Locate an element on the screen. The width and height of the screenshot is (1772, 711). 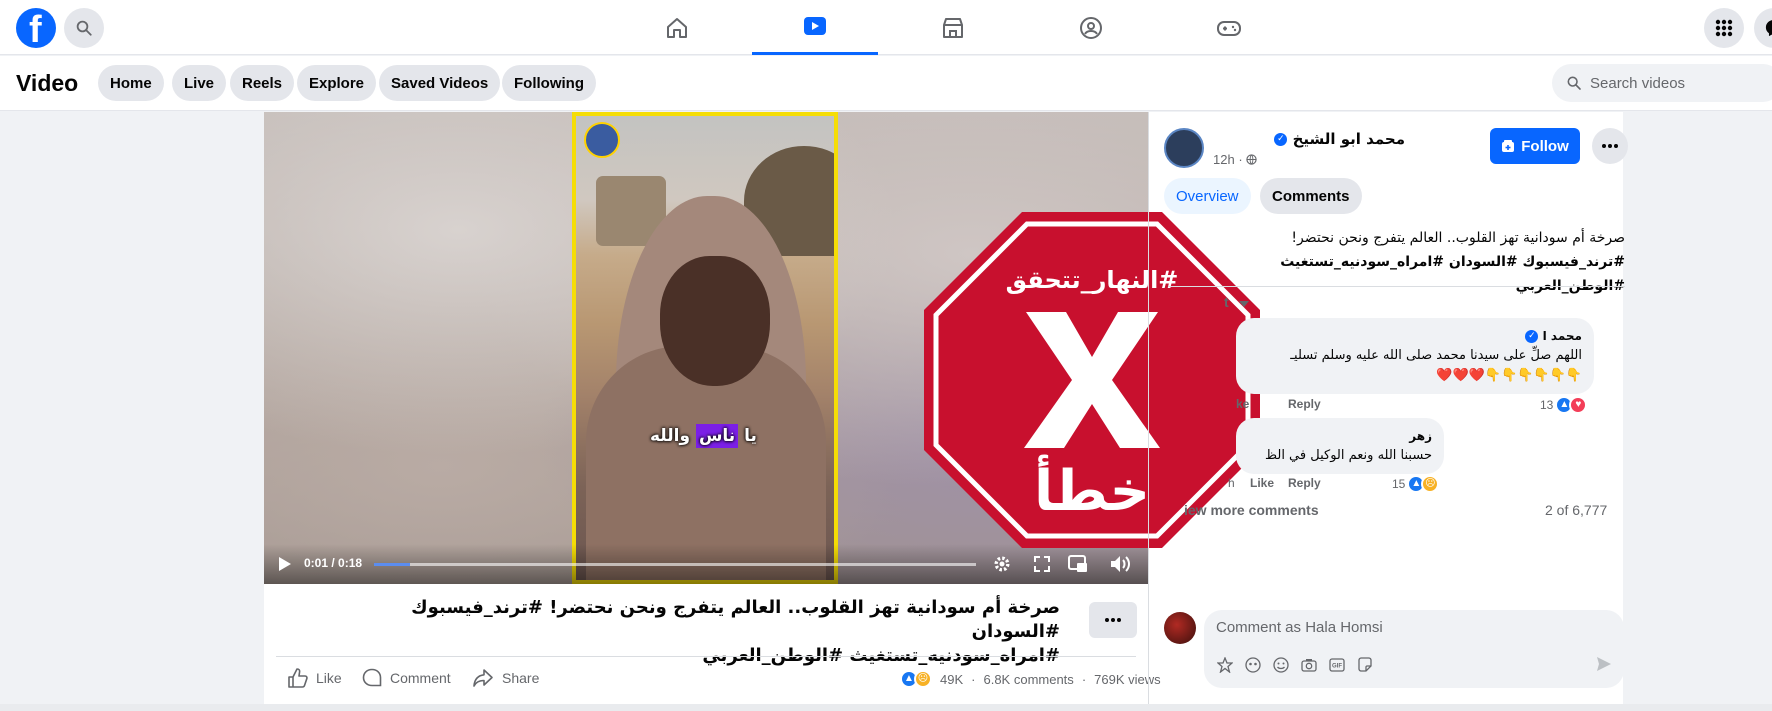
comment-author: محمد ا ✓ is located at coordinates (1415, 336).